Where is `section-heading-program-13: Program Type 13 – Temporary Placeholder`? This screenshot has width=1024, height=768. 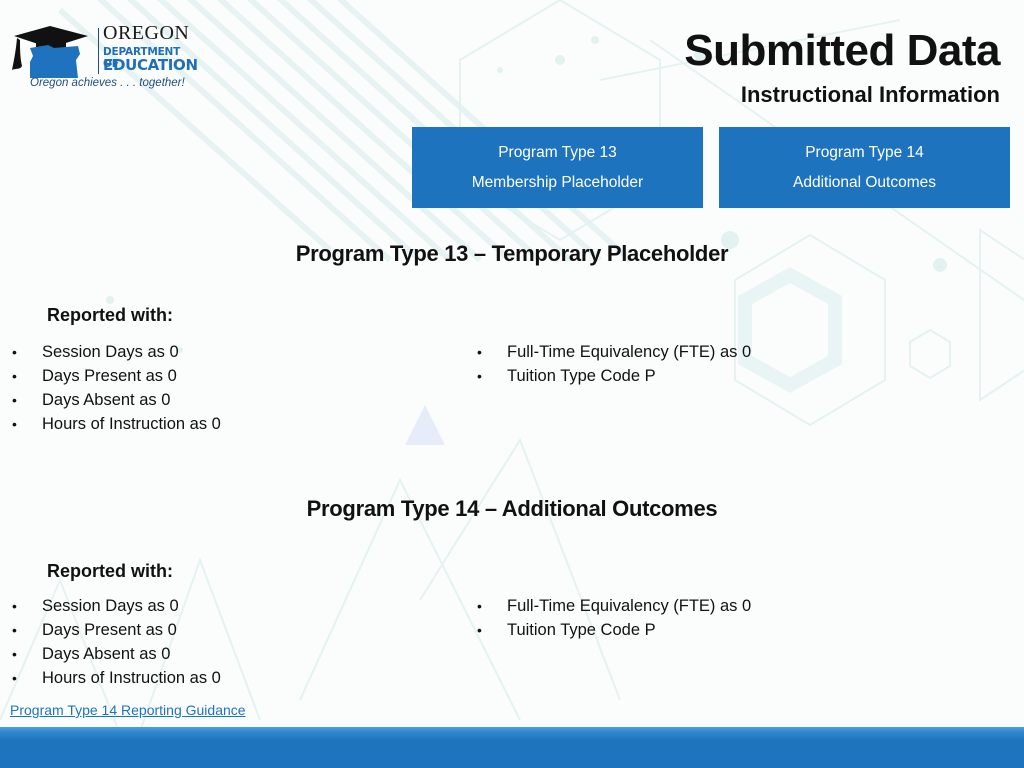
section-heading-program-13: Program Type 13 – Temporary Placeholder is located at coordinates (512, 253).